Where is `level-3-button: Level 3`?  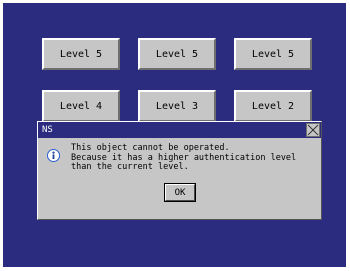
level-3-button: Level 3 is located at coordinates (177, 106).